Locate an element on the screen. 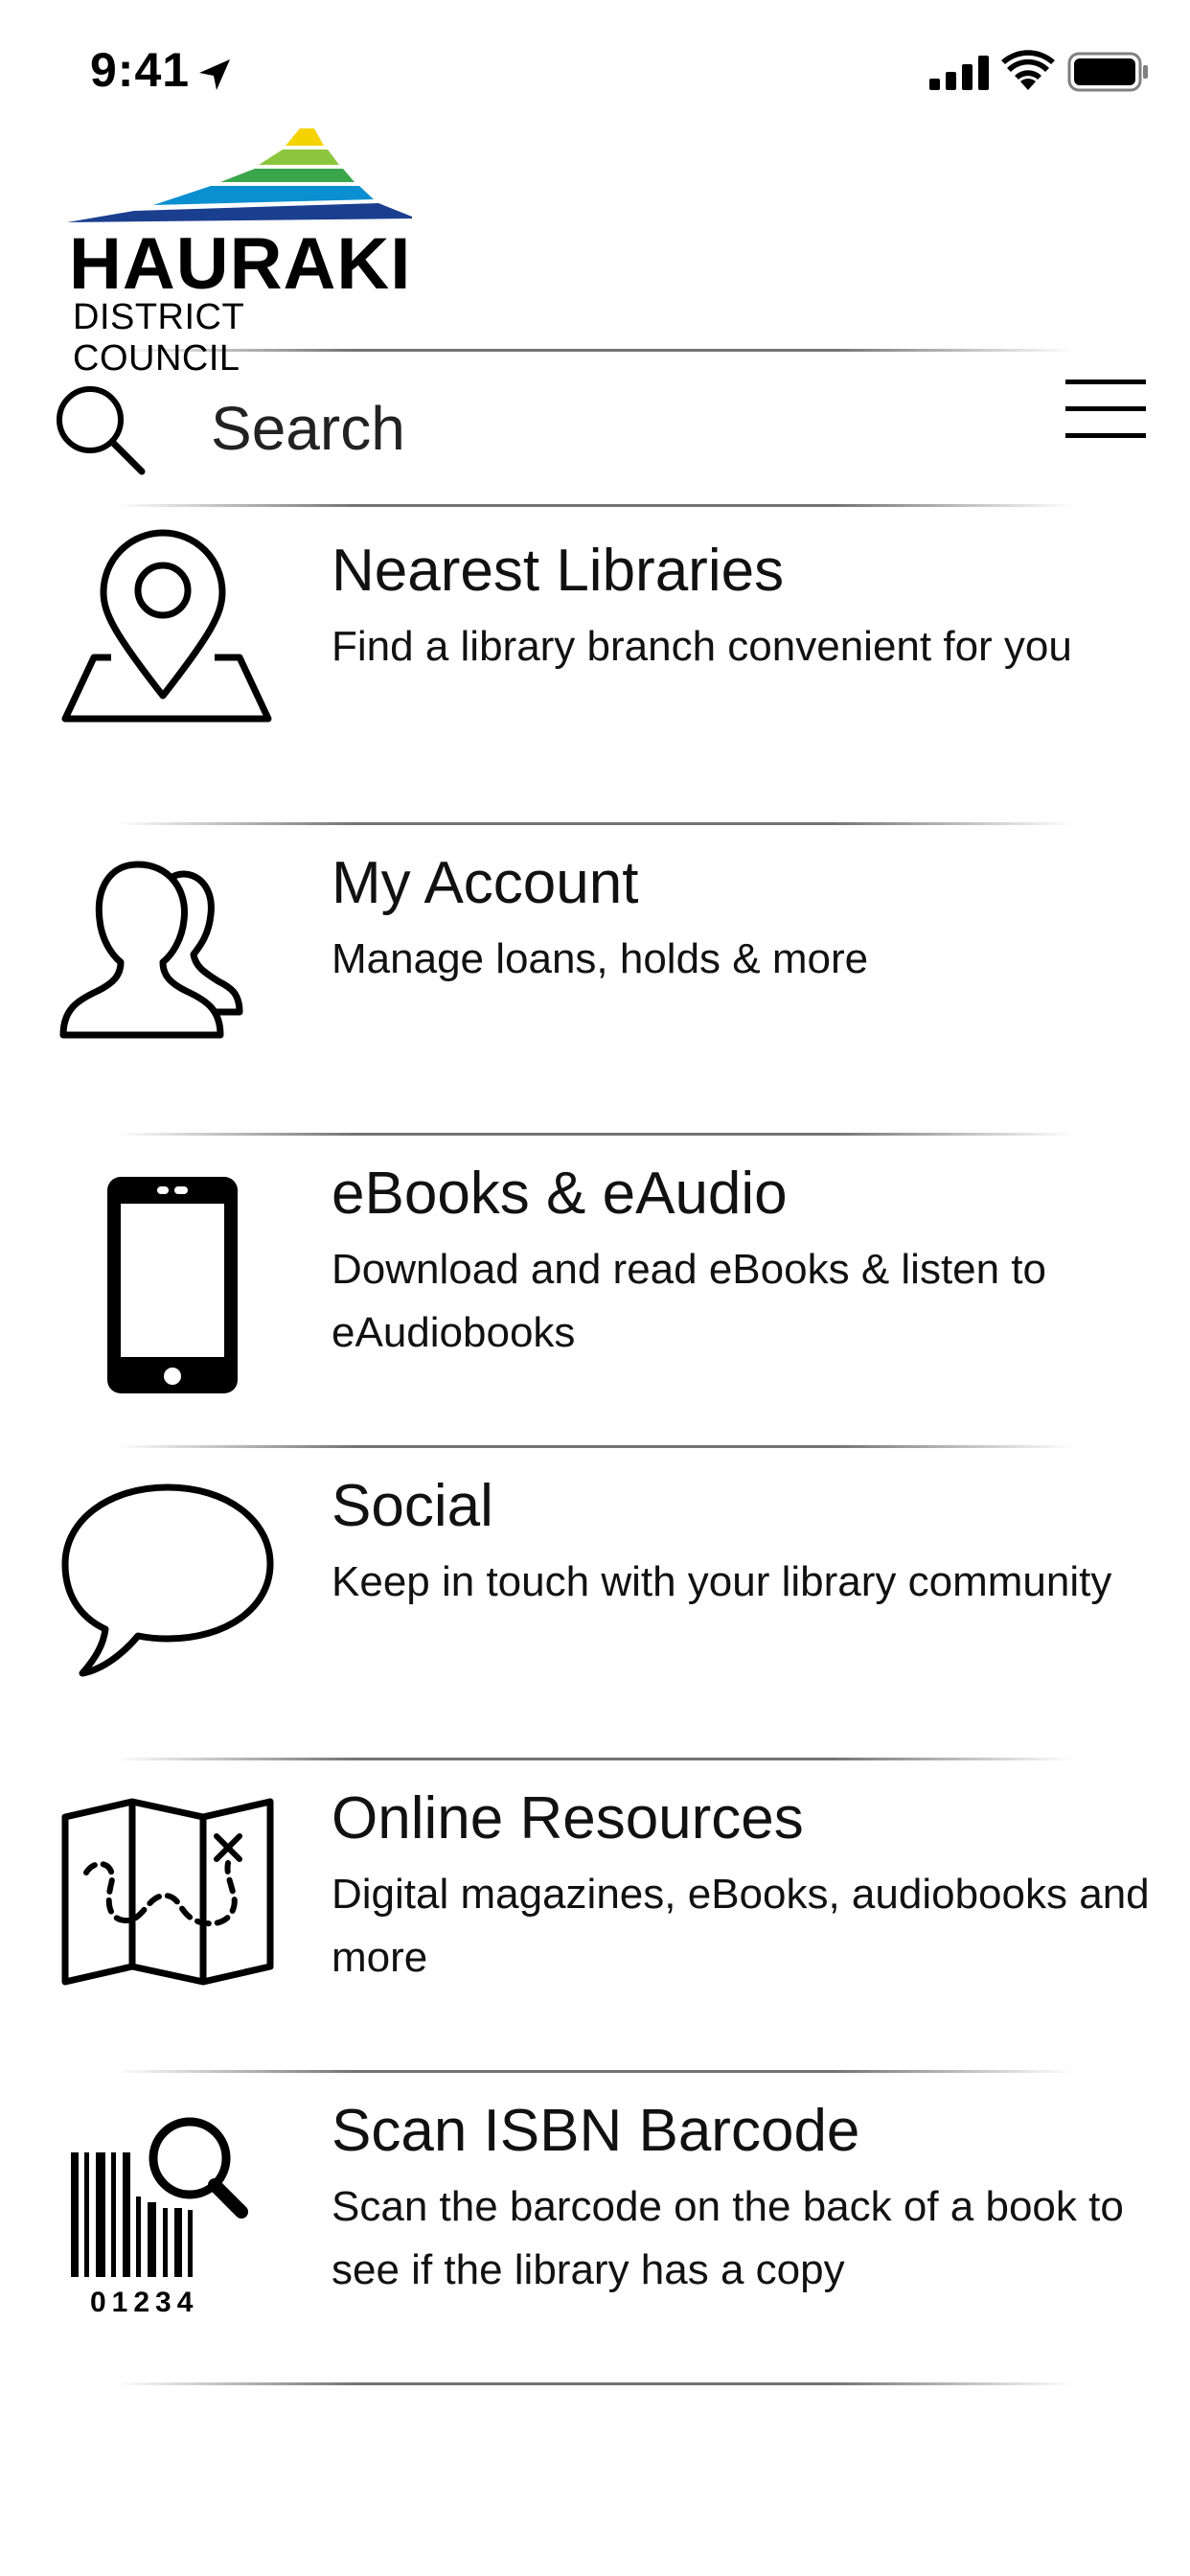 The height and width of the screenshot is (2576, 1190). menu-item-my-account: My Account Manage loans, holds & more is located at coordinates (595, 981).